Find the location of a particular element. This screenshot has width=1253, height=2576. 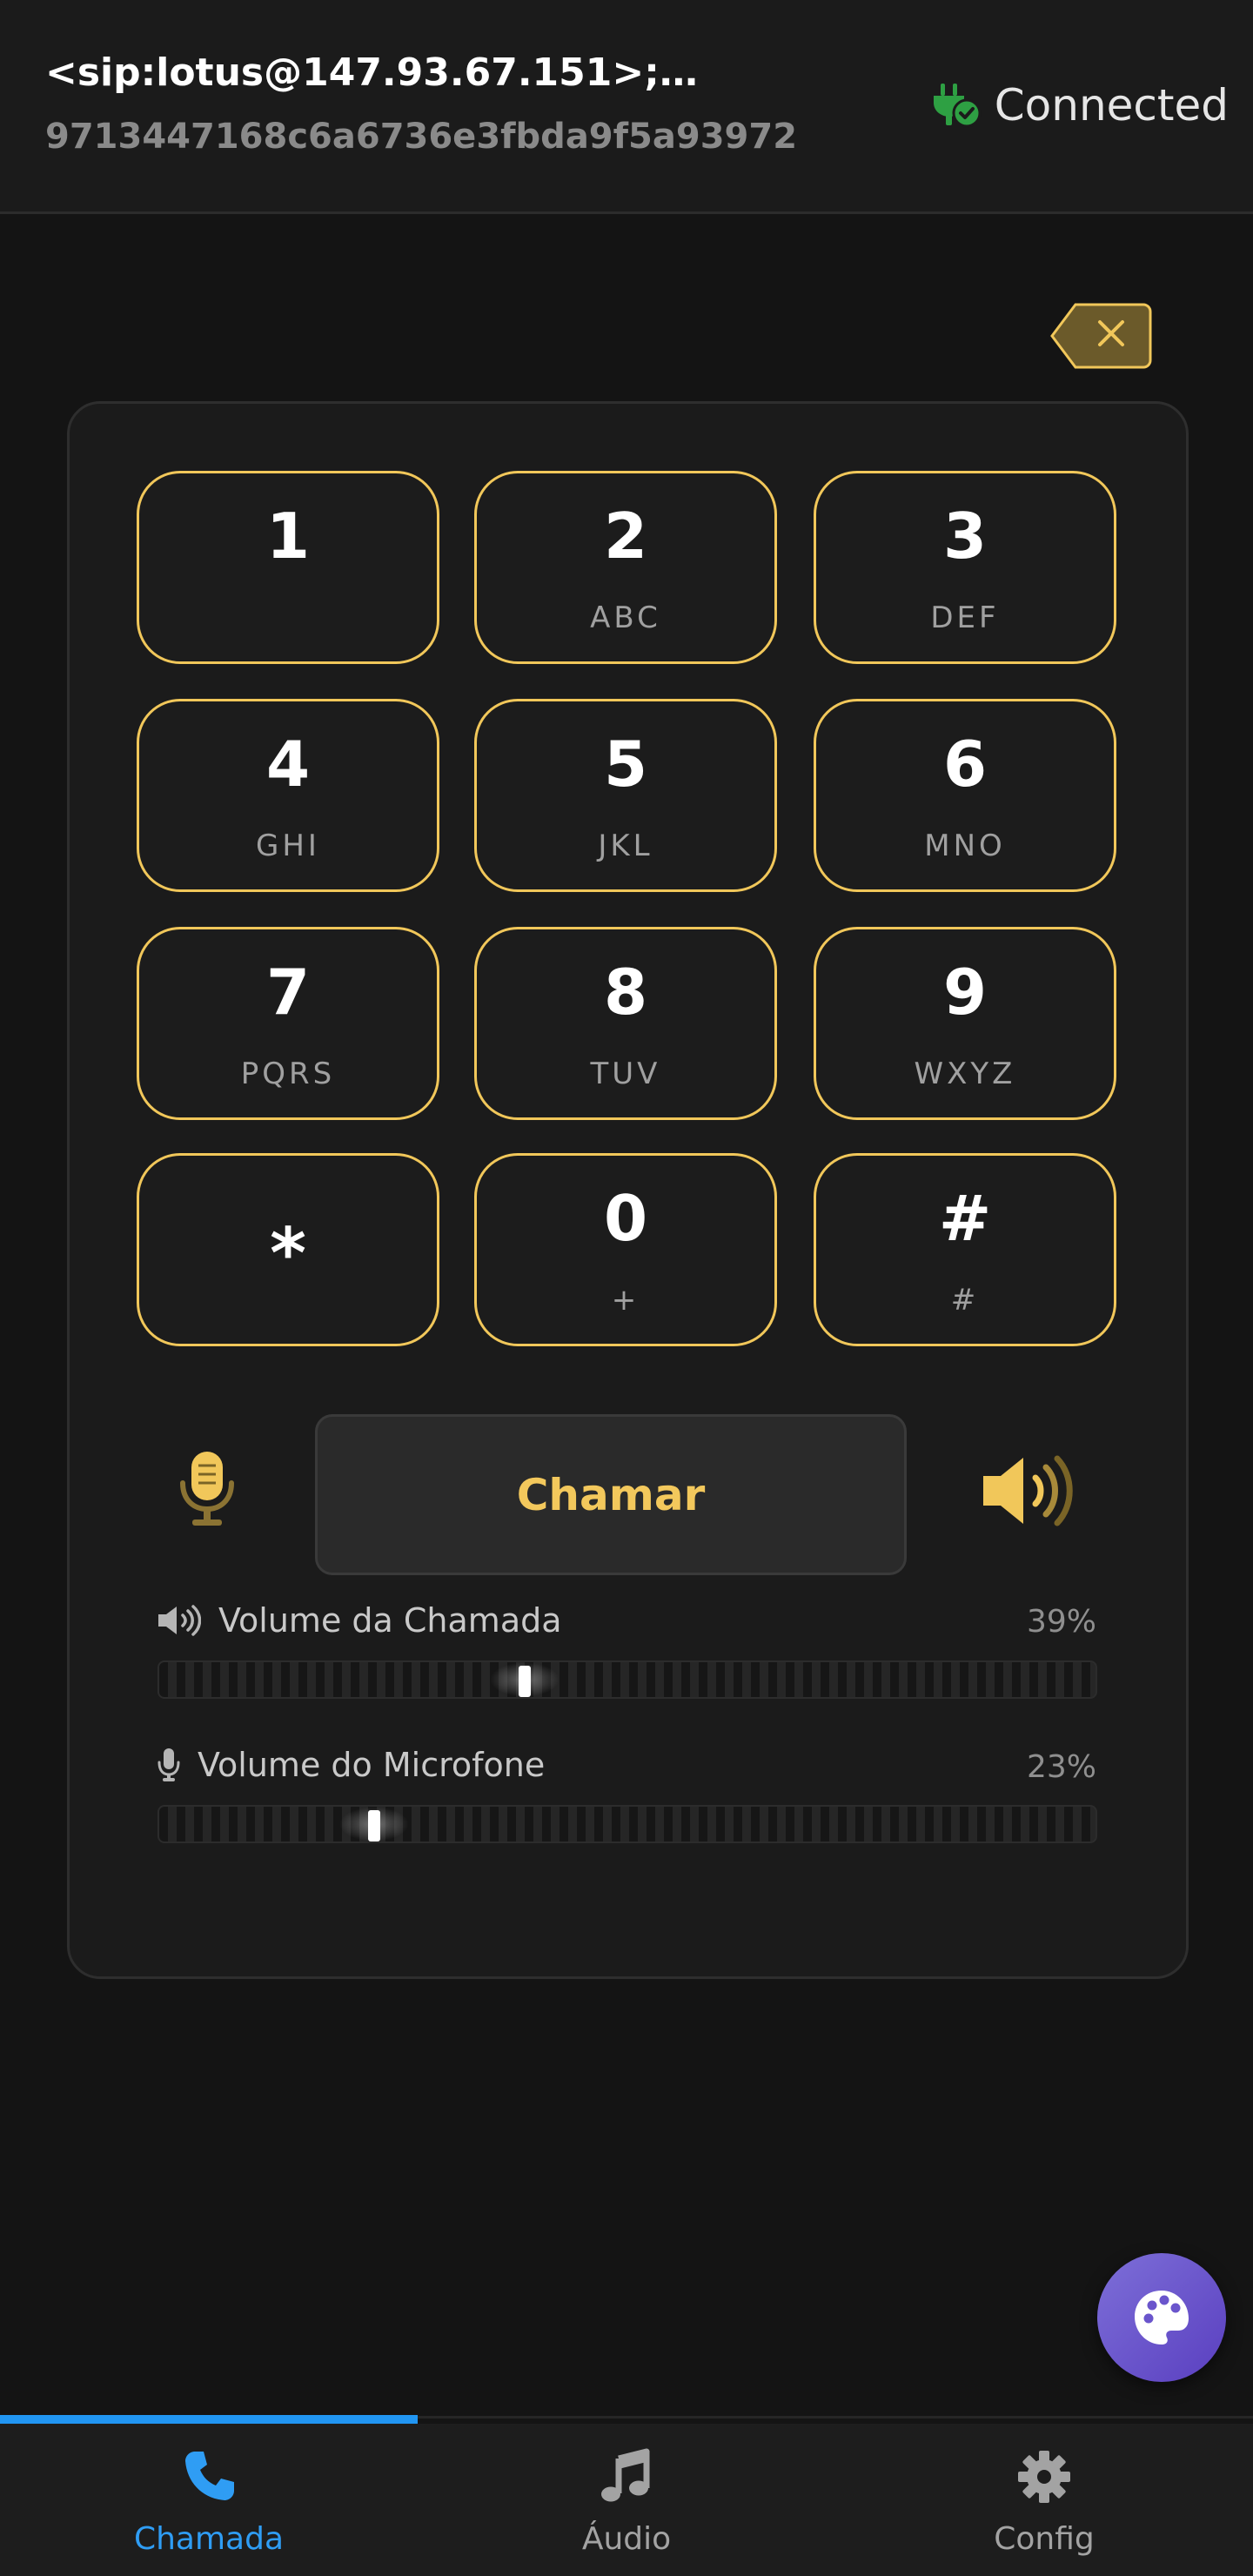

key-digit: 2 is located at coordinates (625, 536).